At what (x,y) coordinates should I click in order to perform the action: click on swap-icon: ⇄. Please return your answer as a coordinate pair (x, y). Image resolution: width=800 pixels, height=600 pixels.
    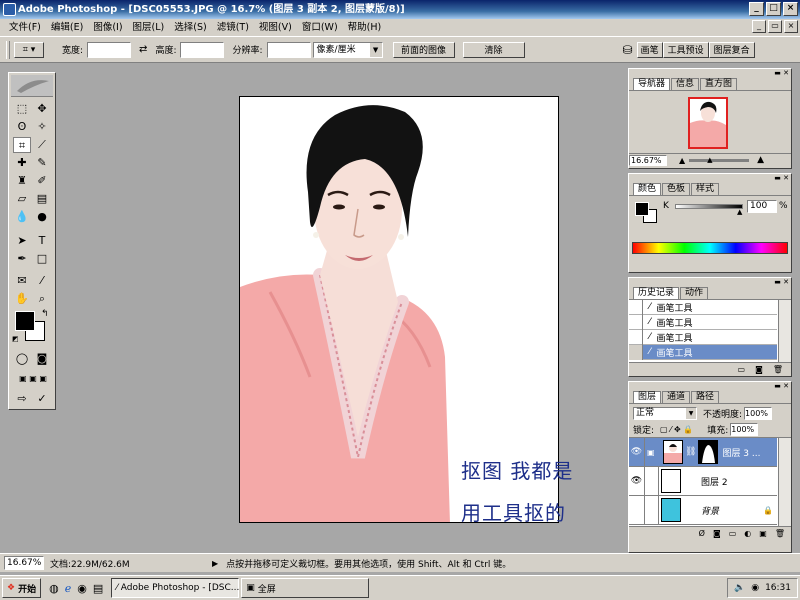
    Looking at the image, I should click on (143, 49).